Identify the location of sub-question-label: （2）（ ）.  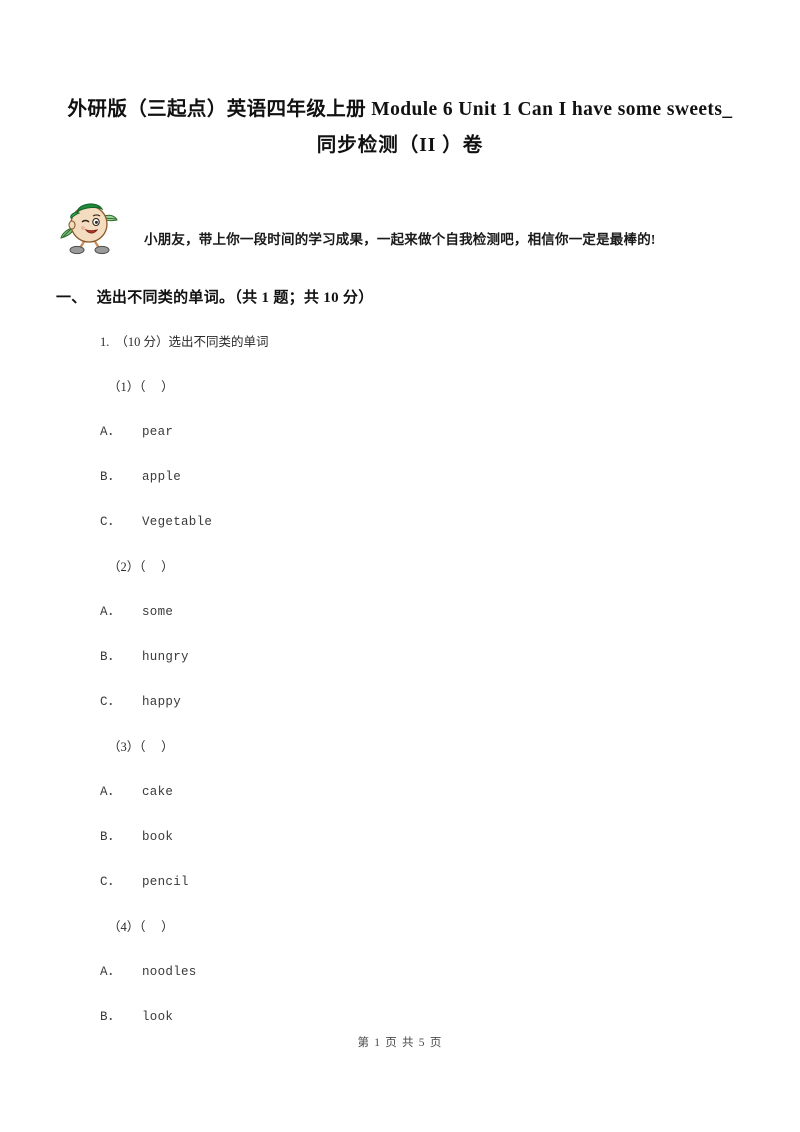
(141, 567).